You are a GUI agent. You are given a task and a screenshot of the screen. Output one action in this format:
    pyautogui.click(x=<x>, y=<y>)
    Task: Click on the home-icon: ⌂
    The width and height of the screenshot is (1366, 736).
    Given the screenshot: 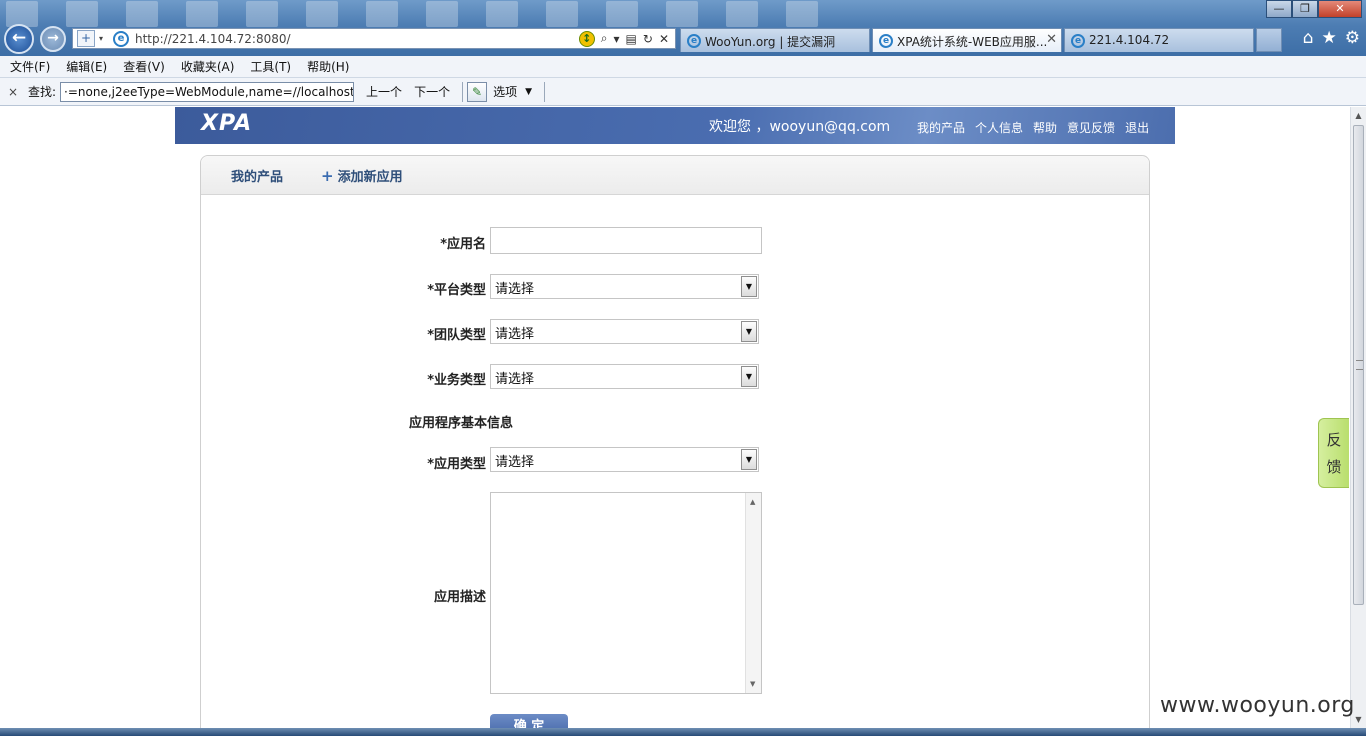 What is the action you would take?
    pyautogui.click(x=1308, y=38)
    